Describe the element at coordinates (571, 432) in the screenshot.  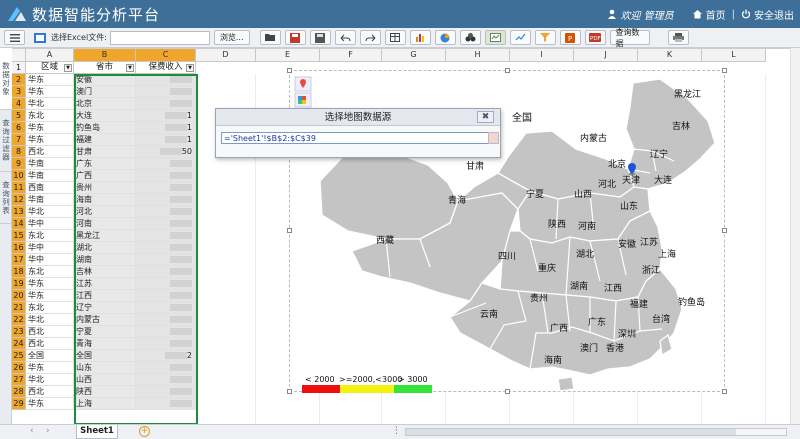
I see `scroll-thumb` at that location.